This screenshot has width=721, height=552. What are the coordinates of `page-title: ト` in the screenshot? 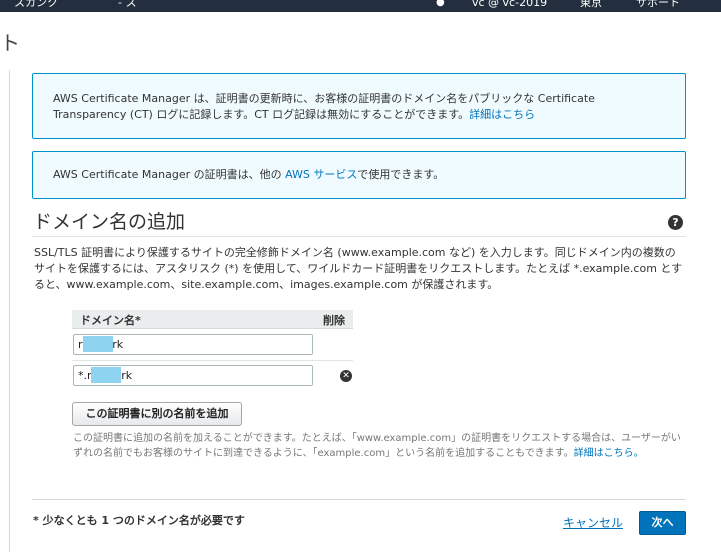 It's located at (10, 43).